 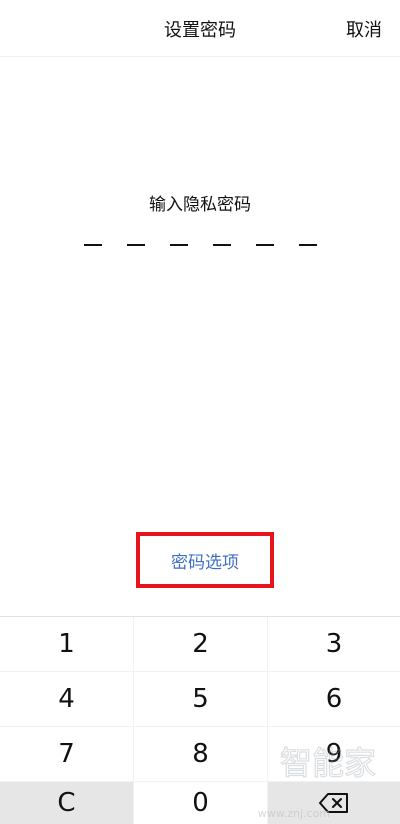 I want to click on password-prompt: 输入隐私密码, so click(x=200, y=205).